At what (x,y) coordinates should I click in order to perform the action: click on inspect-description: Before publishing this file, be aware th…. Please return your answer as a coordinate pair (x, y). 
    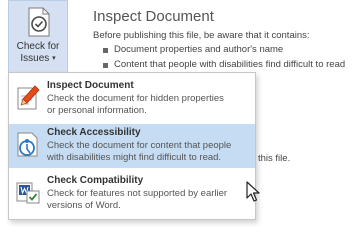
    Looking at the image, I should click on (201, 35).